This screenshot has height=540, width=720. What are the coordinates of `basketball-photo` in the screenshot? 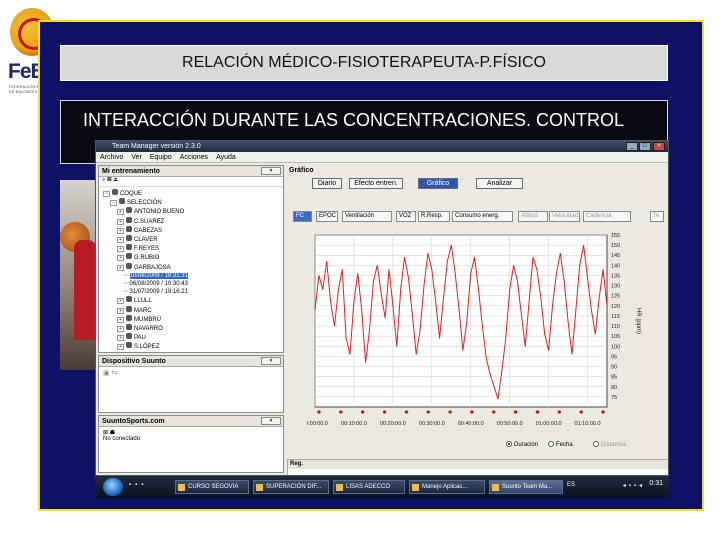 It's located at (80, 275).